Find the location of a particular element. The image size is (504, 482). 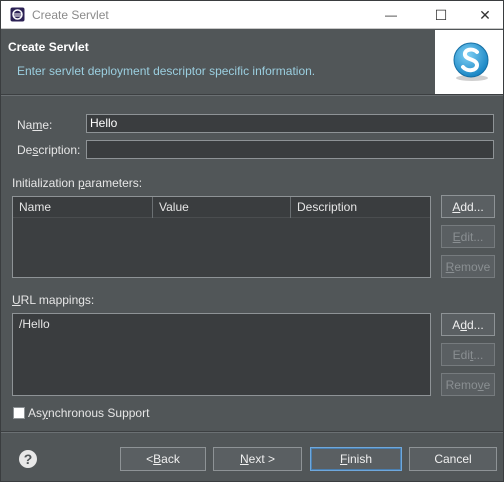

description-label: Description: is located at coordinates (49, 150).